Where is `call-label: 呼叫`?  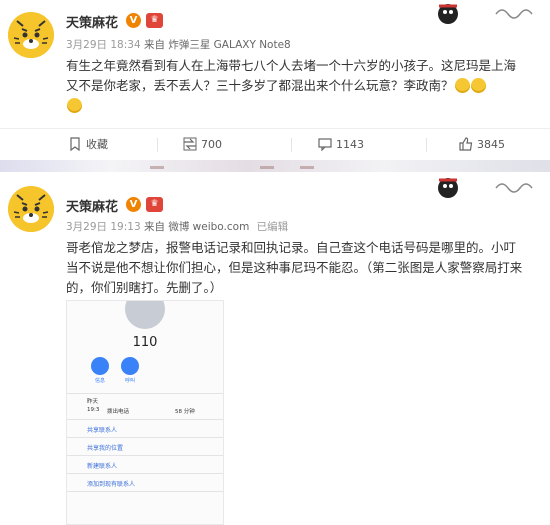
call-label: 呼叫 is located at coordinates (129, 381).